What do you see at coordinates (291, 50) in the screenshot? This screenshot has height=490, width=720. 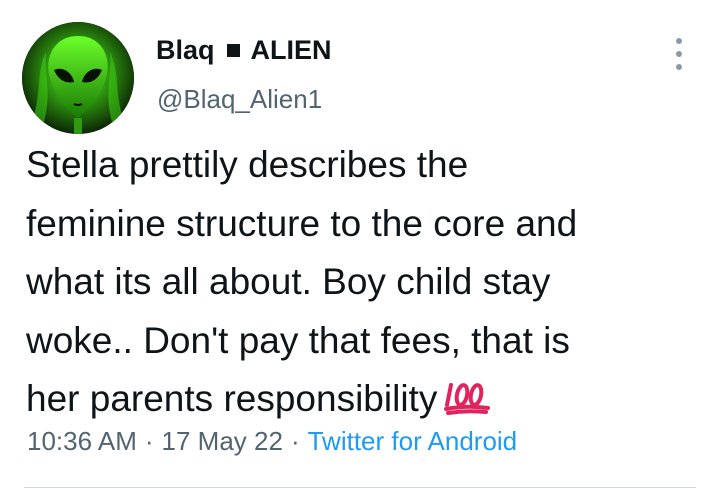 I see `author-name-second: ALIEN` at bounding box center [291, 50].